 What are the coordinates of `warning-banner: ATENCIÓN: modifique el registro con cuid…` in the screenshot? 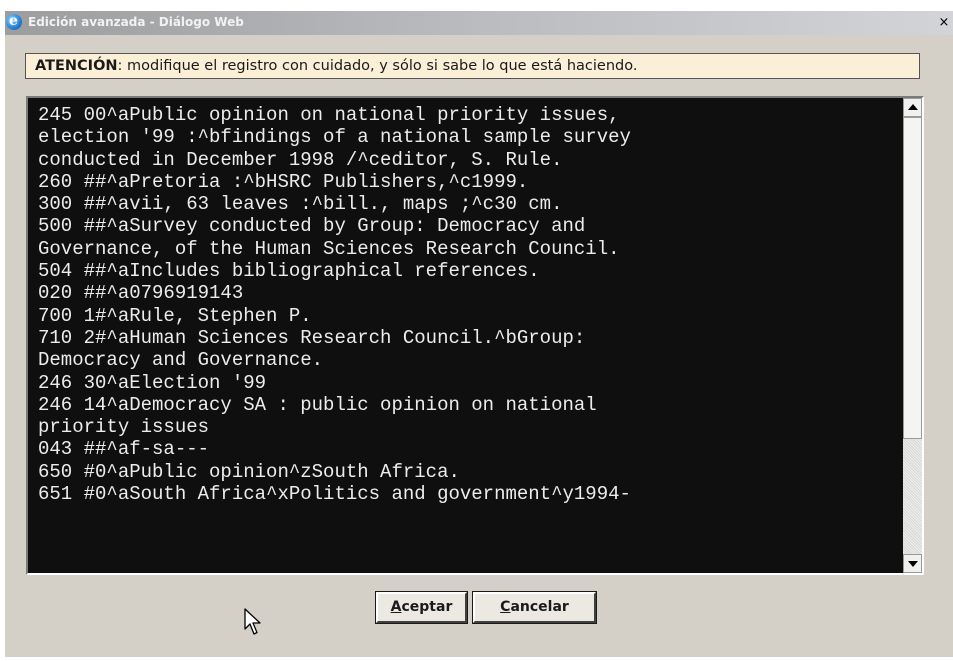 It's located at (472, 66).